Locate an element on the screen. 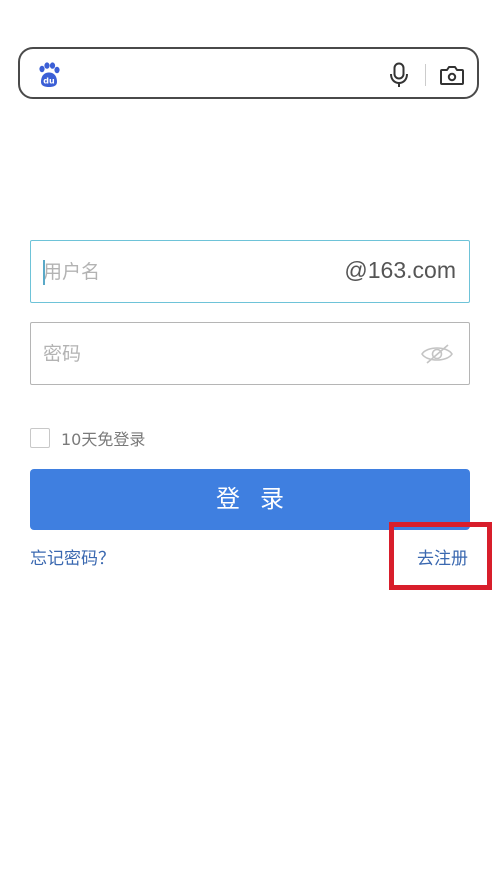 The height and width of the screenshot is (888, 500). remember-label: 10天免登录 is located at coordinates (103, 439).